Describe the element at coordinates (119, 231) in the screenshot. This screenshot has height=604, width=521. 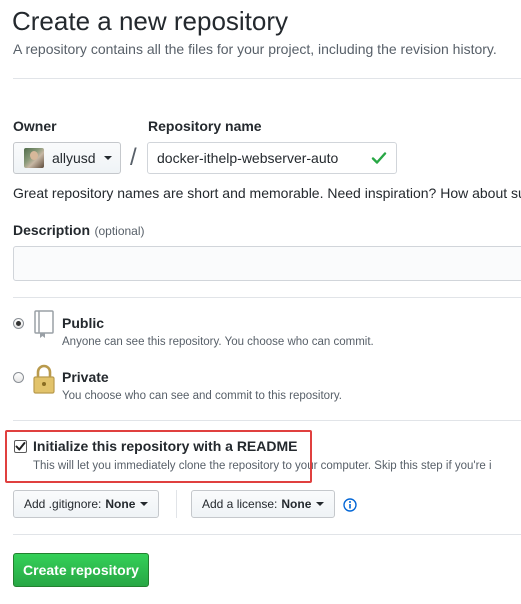
I see `description-optional-note: (optional)` at that location.